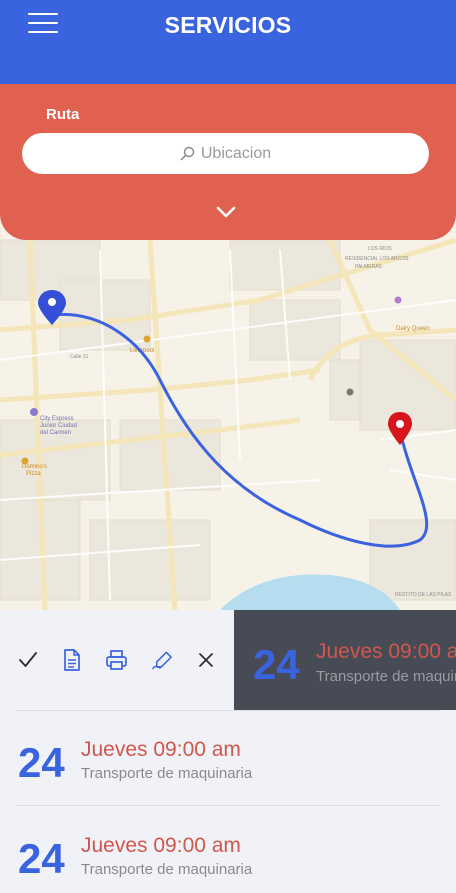  Describe the element at coordinates (55, 433) in the screenshot. I see `svg-text: del Carmen` at that location.